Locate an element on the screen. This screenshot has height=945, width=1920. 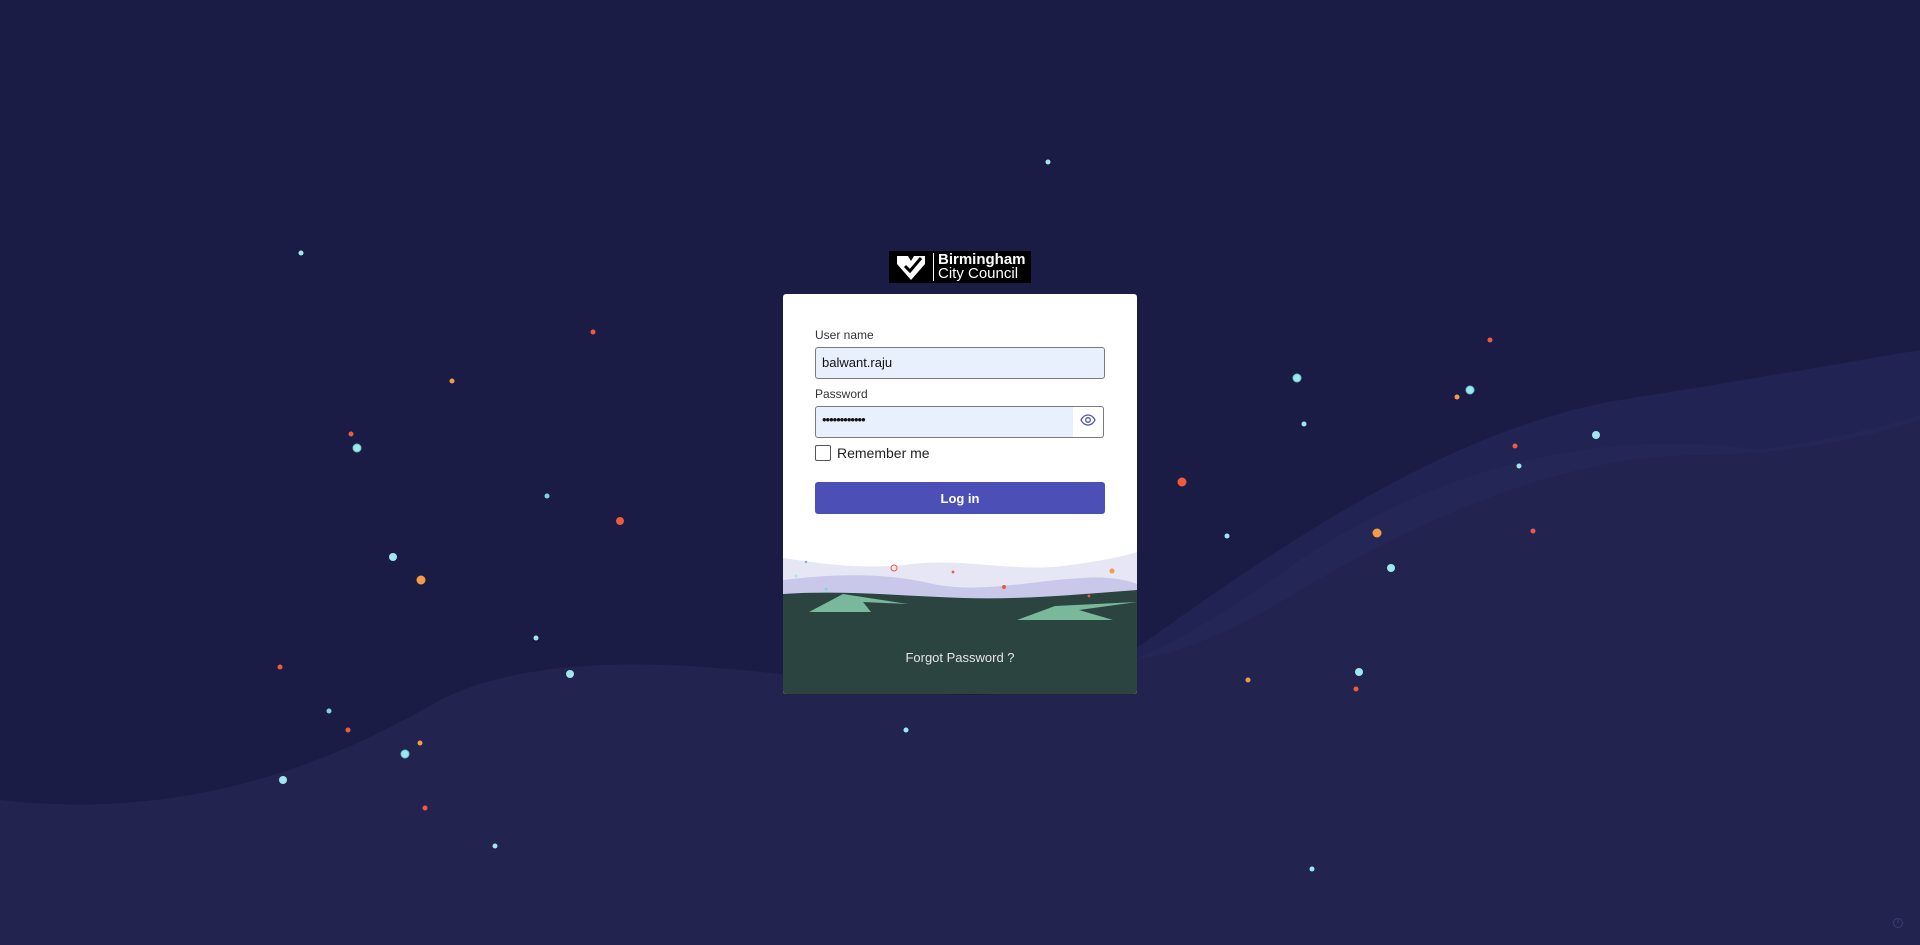
password-label: Password is located at coordinates (841, 394).